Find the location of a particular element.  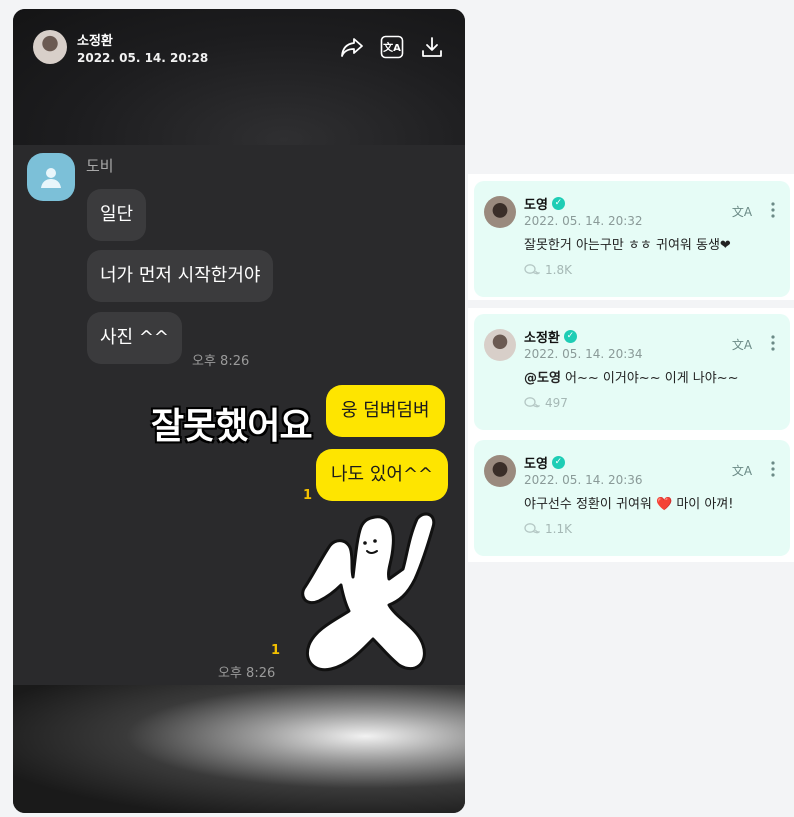

post-actions: 文A is located at coordinates (392, 47).